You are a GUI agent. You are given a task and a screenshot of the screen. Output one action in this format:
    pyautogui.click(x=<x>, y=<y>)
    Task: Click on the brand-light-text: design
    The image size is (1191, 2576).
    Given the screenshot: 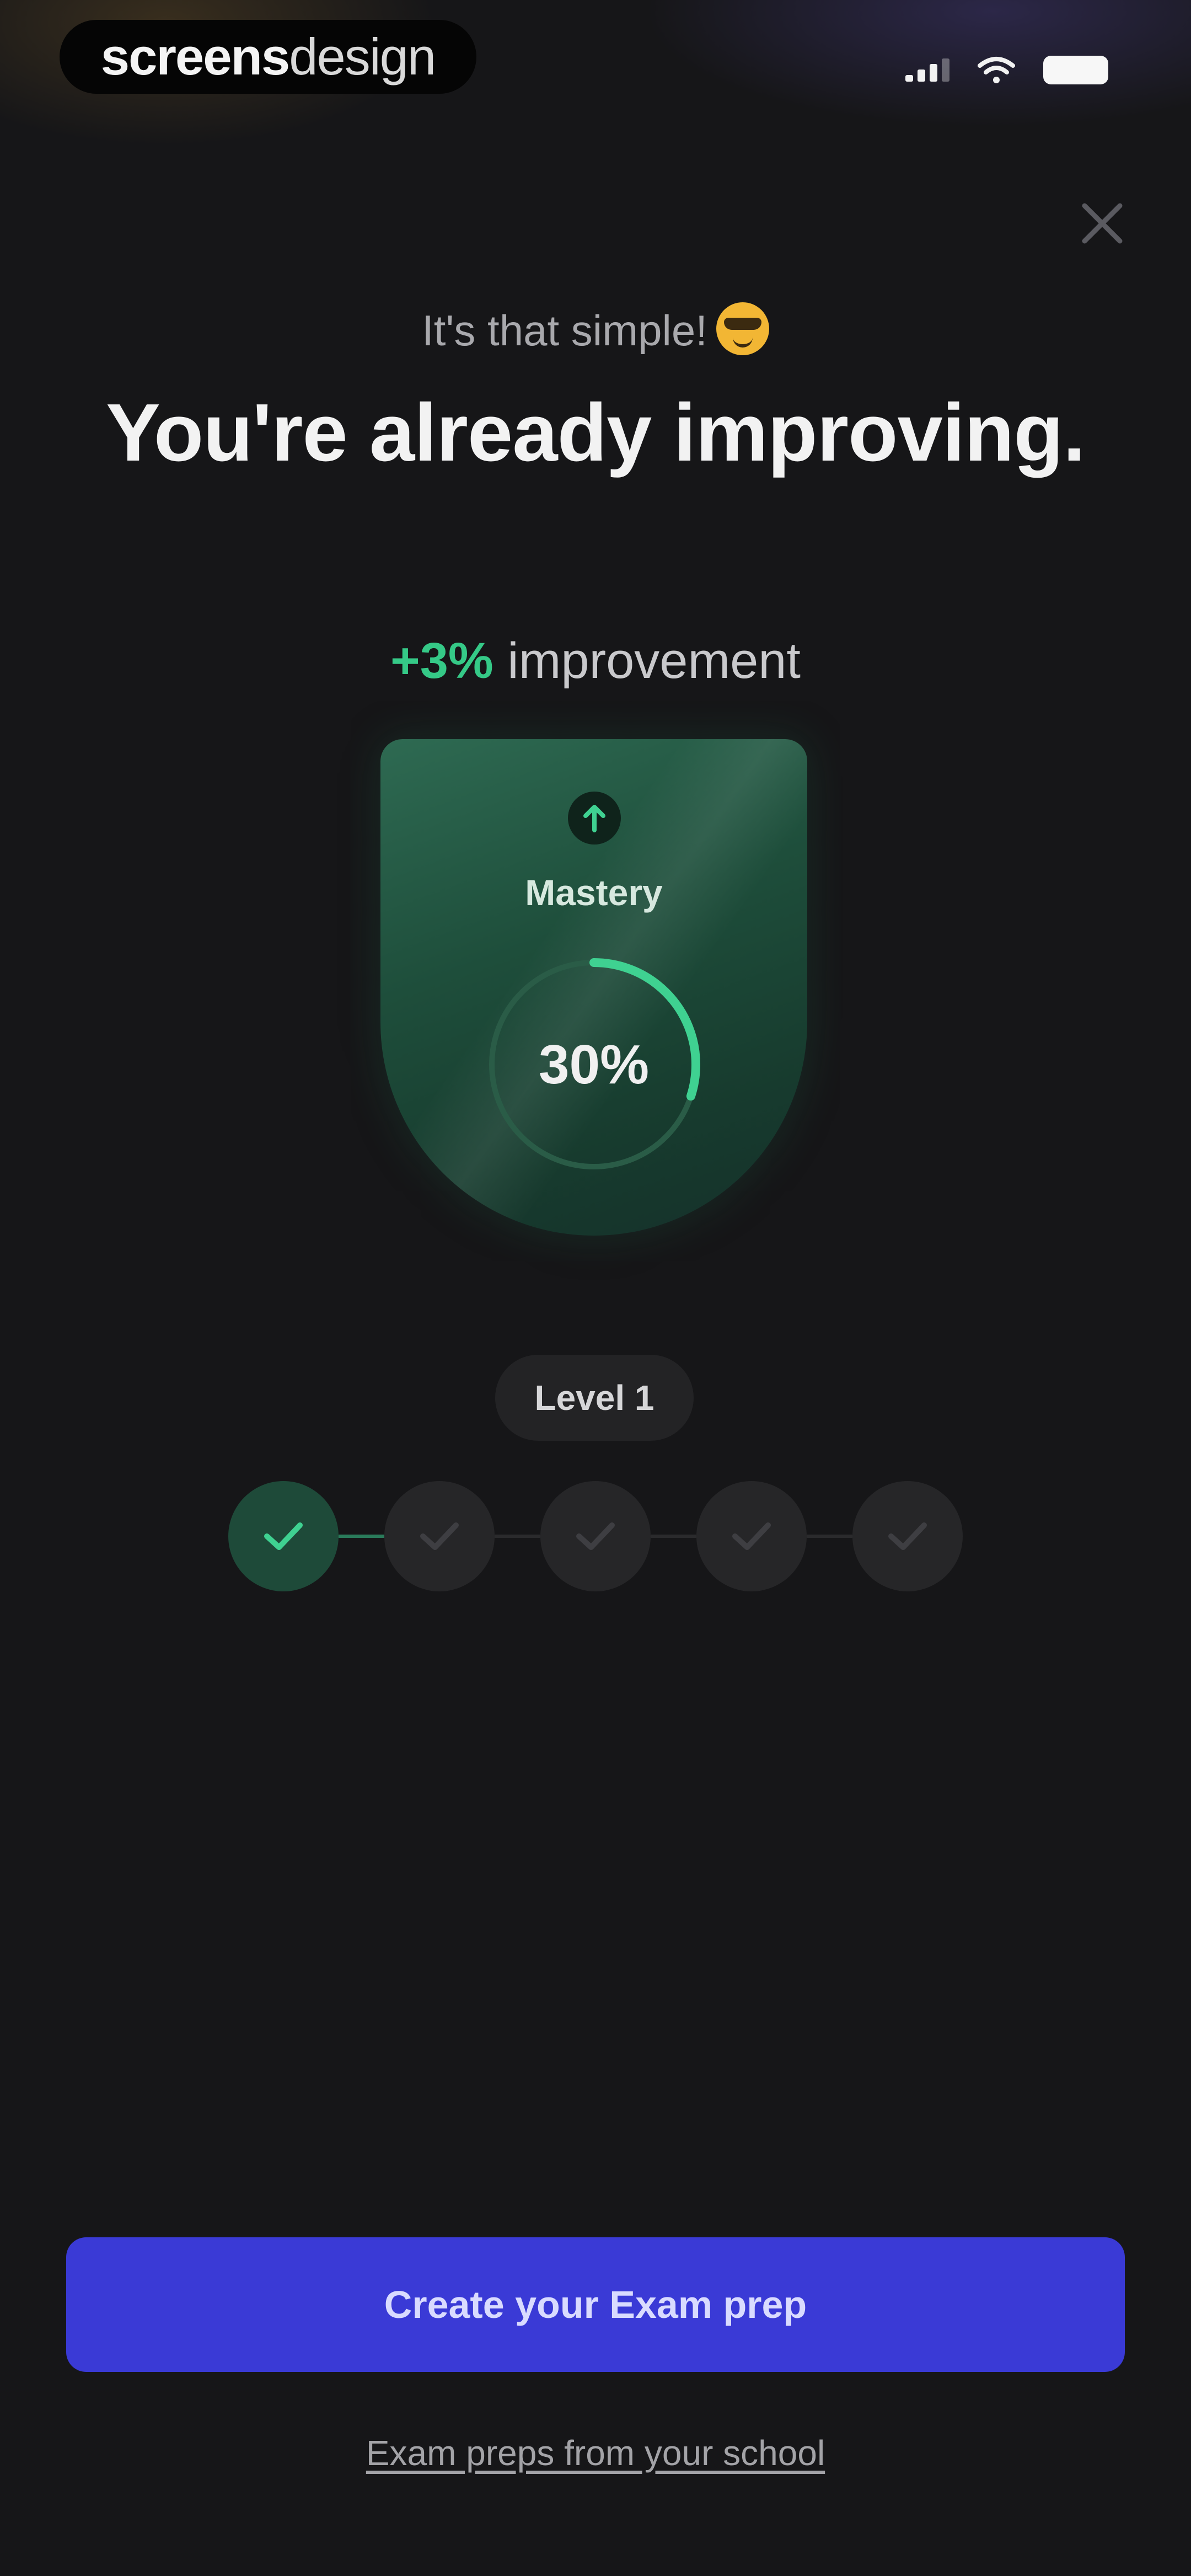 What is the action you would take?
    pyautogui.click(x=363, y=56)
    